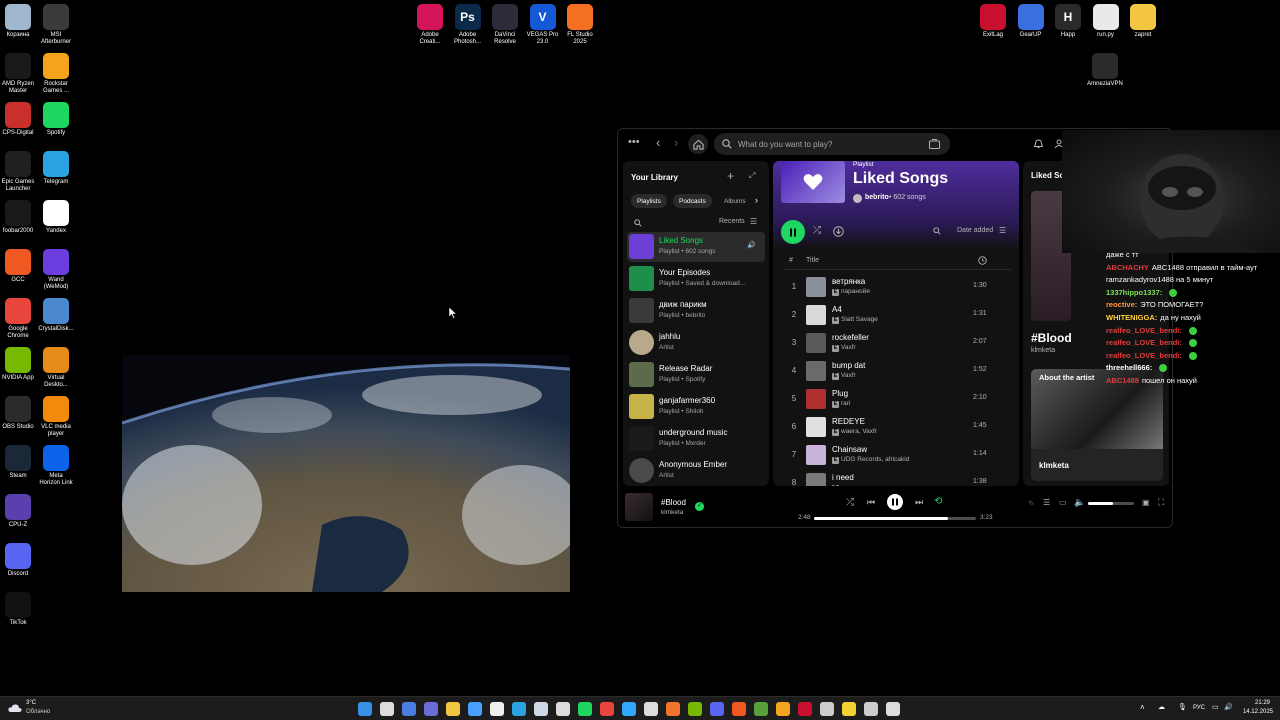 This screenshot has height=720, width=1280. What do you see at coordinates (838, 231) in the screenshot?
I see `download-icon` at bounding box center [838, 231].